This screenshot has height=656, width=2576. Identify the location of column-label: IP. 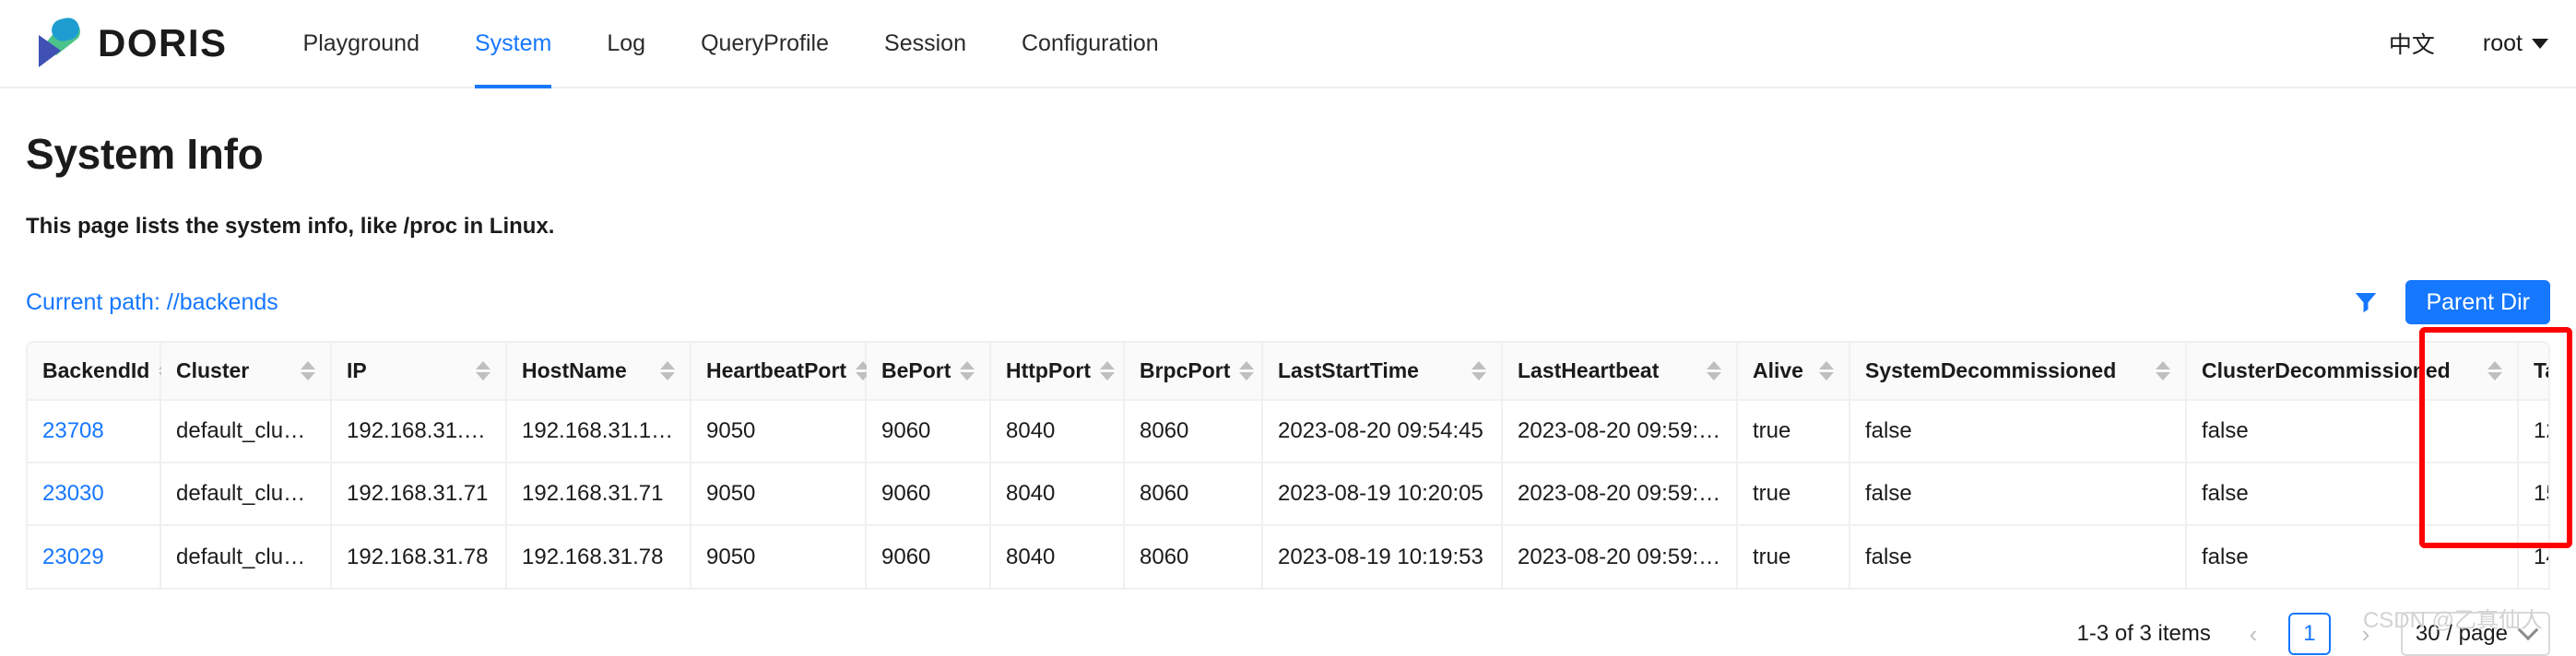
(357, 370).